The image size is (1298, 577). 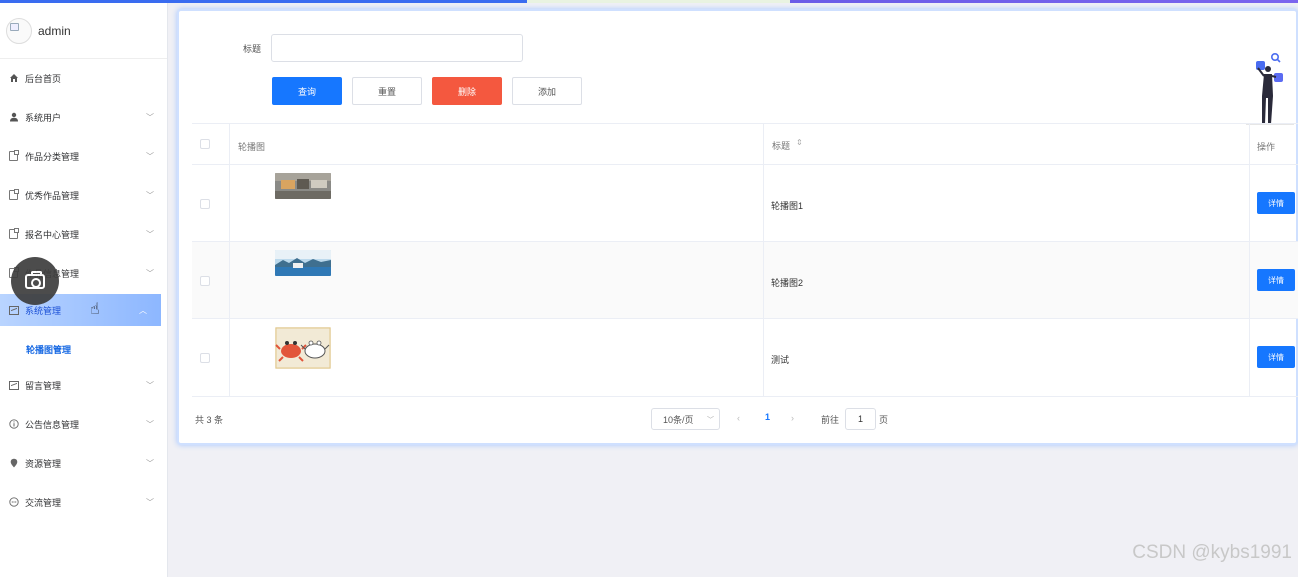 I want to click on person-search-illustration-icon, so click(x=1270, y=89).